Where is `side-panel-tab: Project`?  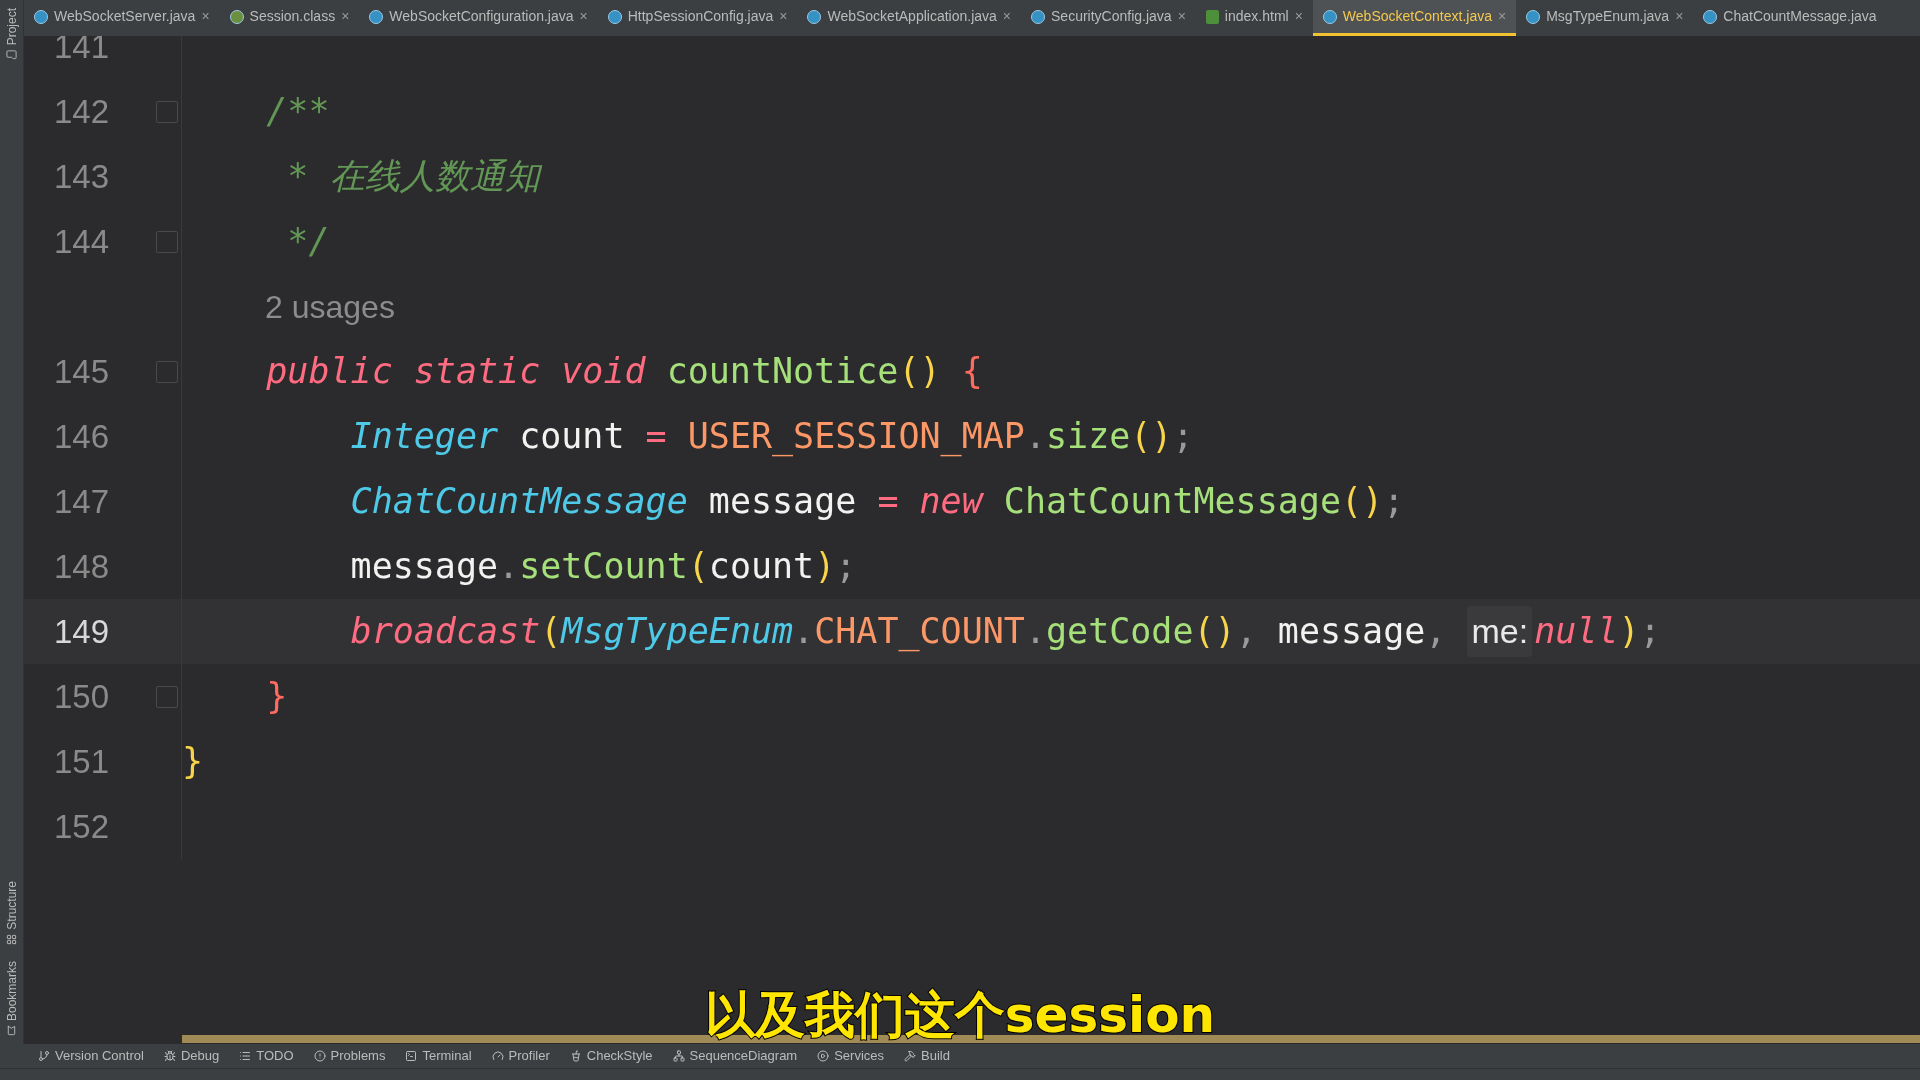 side-panel-tab: Project is located at coordinates (11, 34).